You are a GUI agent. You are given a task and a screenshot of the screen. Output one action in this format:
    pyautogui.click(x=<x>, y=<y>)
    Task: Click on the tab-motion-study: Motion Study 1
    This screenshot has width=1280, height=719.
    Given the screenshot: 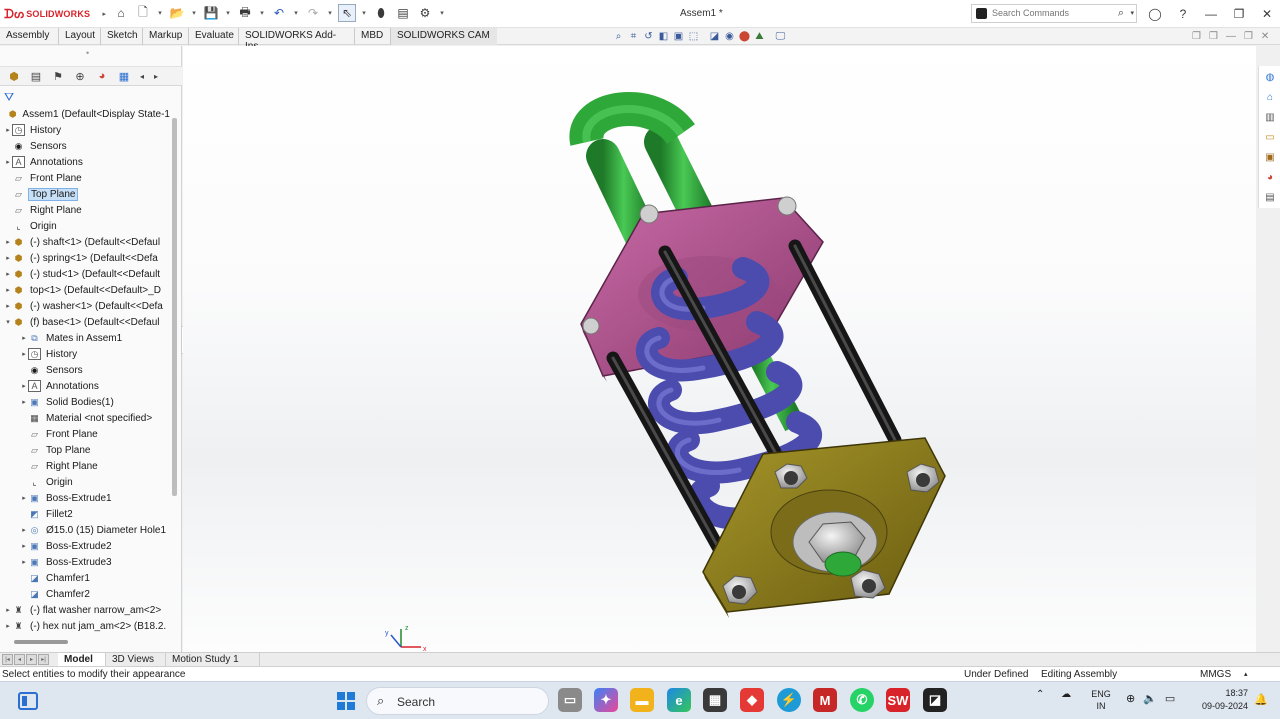 What is the action you would take?
    pyautogui.click(x=213, y=660)
    